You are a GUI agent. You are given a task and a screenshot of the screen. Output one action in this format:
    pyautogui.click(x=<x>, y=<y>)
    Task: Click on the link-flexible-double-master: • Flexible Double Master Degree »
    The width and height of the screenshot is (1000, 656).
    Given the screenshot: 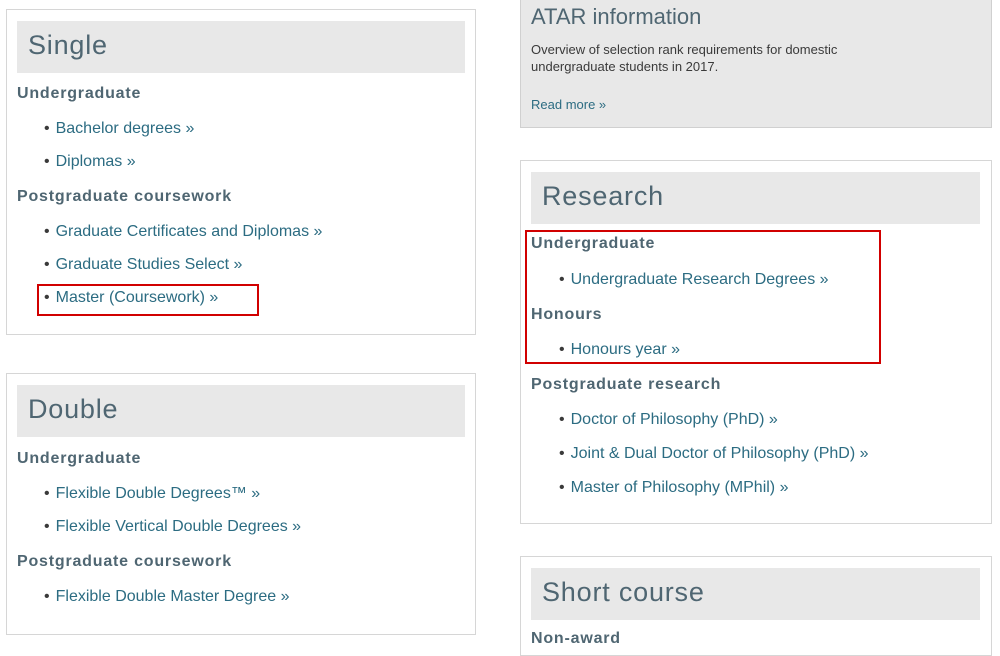 What is the action you would take?
    pyautogui.click(x=167, y=597)
    